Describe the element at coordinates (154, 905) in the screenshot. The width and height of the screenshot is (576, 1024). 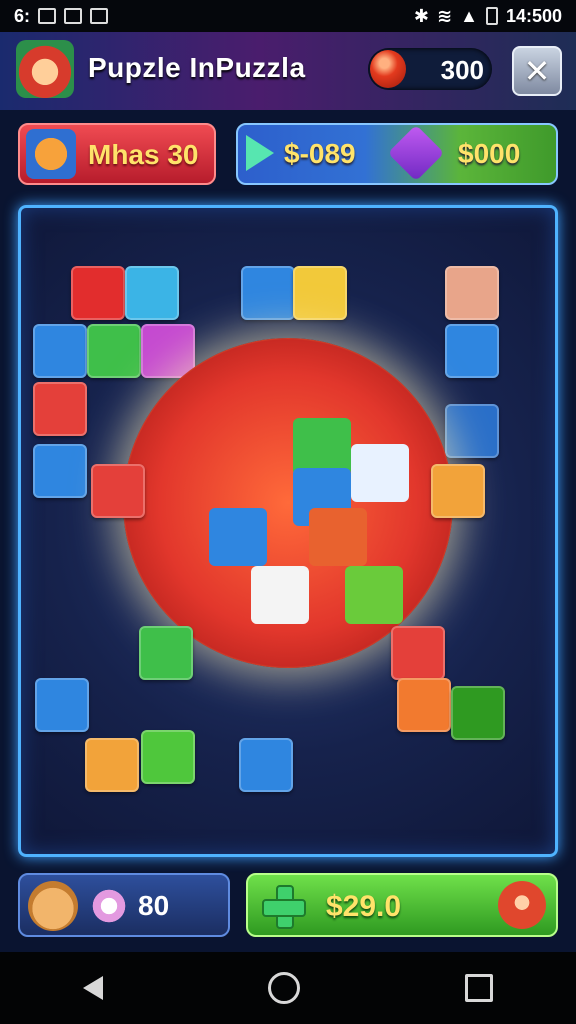
I see `pieces-count: 80` at that location.